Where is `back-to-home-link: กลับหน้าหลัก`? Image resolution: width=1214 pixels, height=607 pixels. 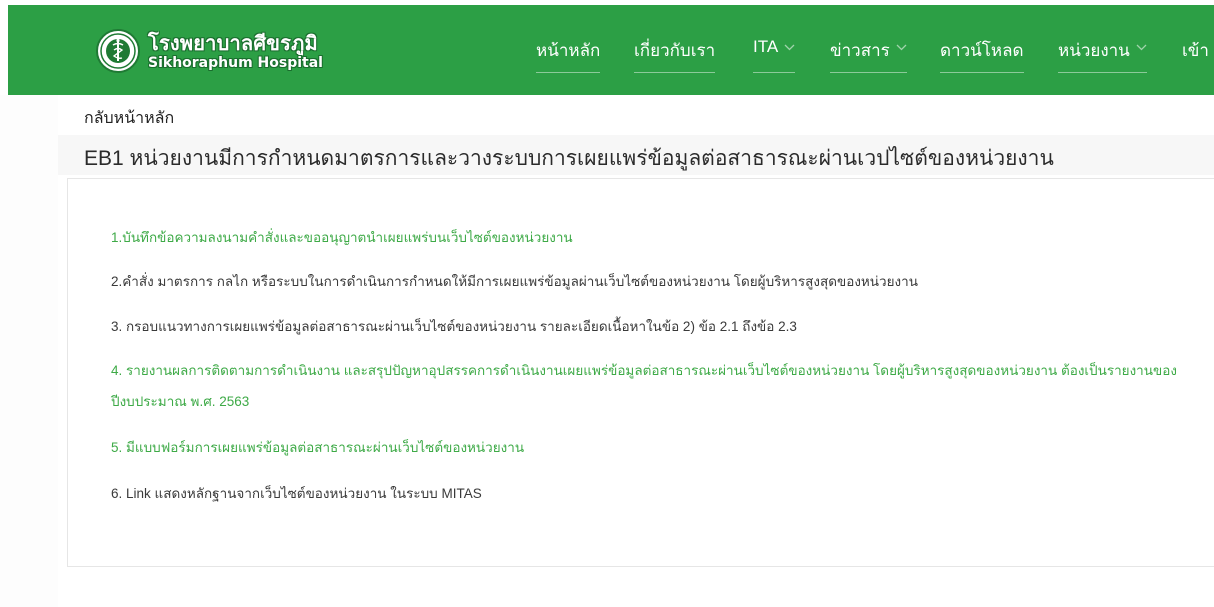
back-to-home-link: กลับหน้าหลัก is located at coordinates (129, 118).